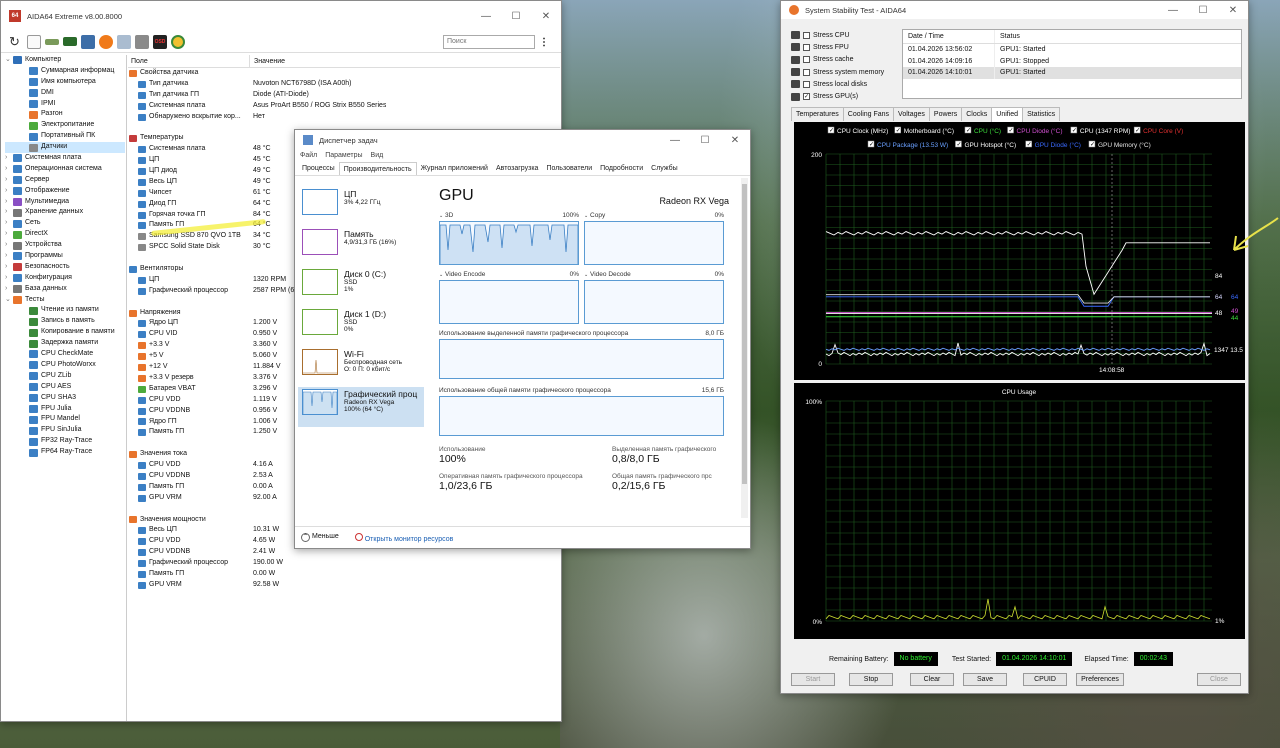 The height and width of the screenshot is (748, 1280). Describe the element at coordinates (594, 216) in the screenshot. I see `engine-copy-label: ⌄ Copy` at that location.